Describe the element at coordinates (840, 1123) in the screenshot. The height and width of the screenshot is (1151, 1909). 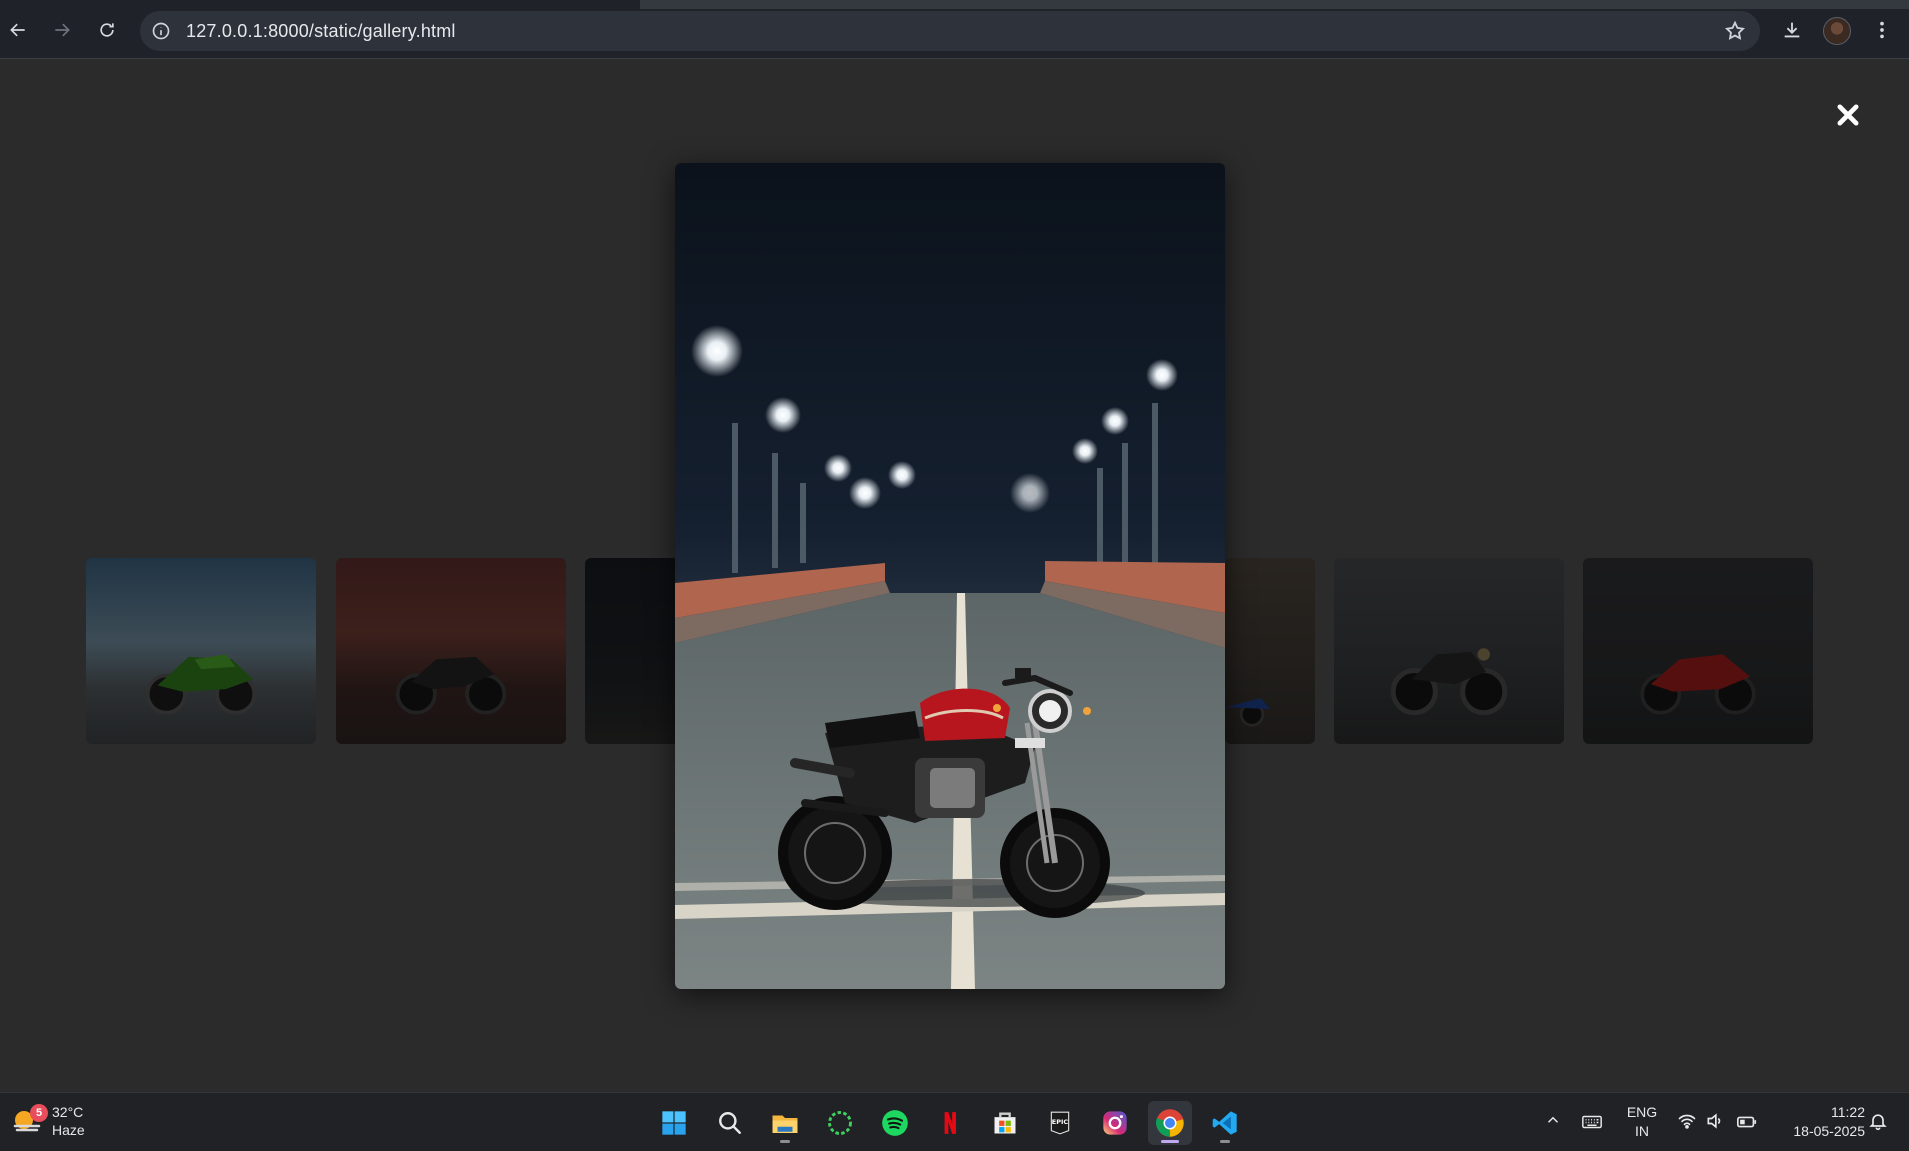
I see `spinner-app-icon` at that location.